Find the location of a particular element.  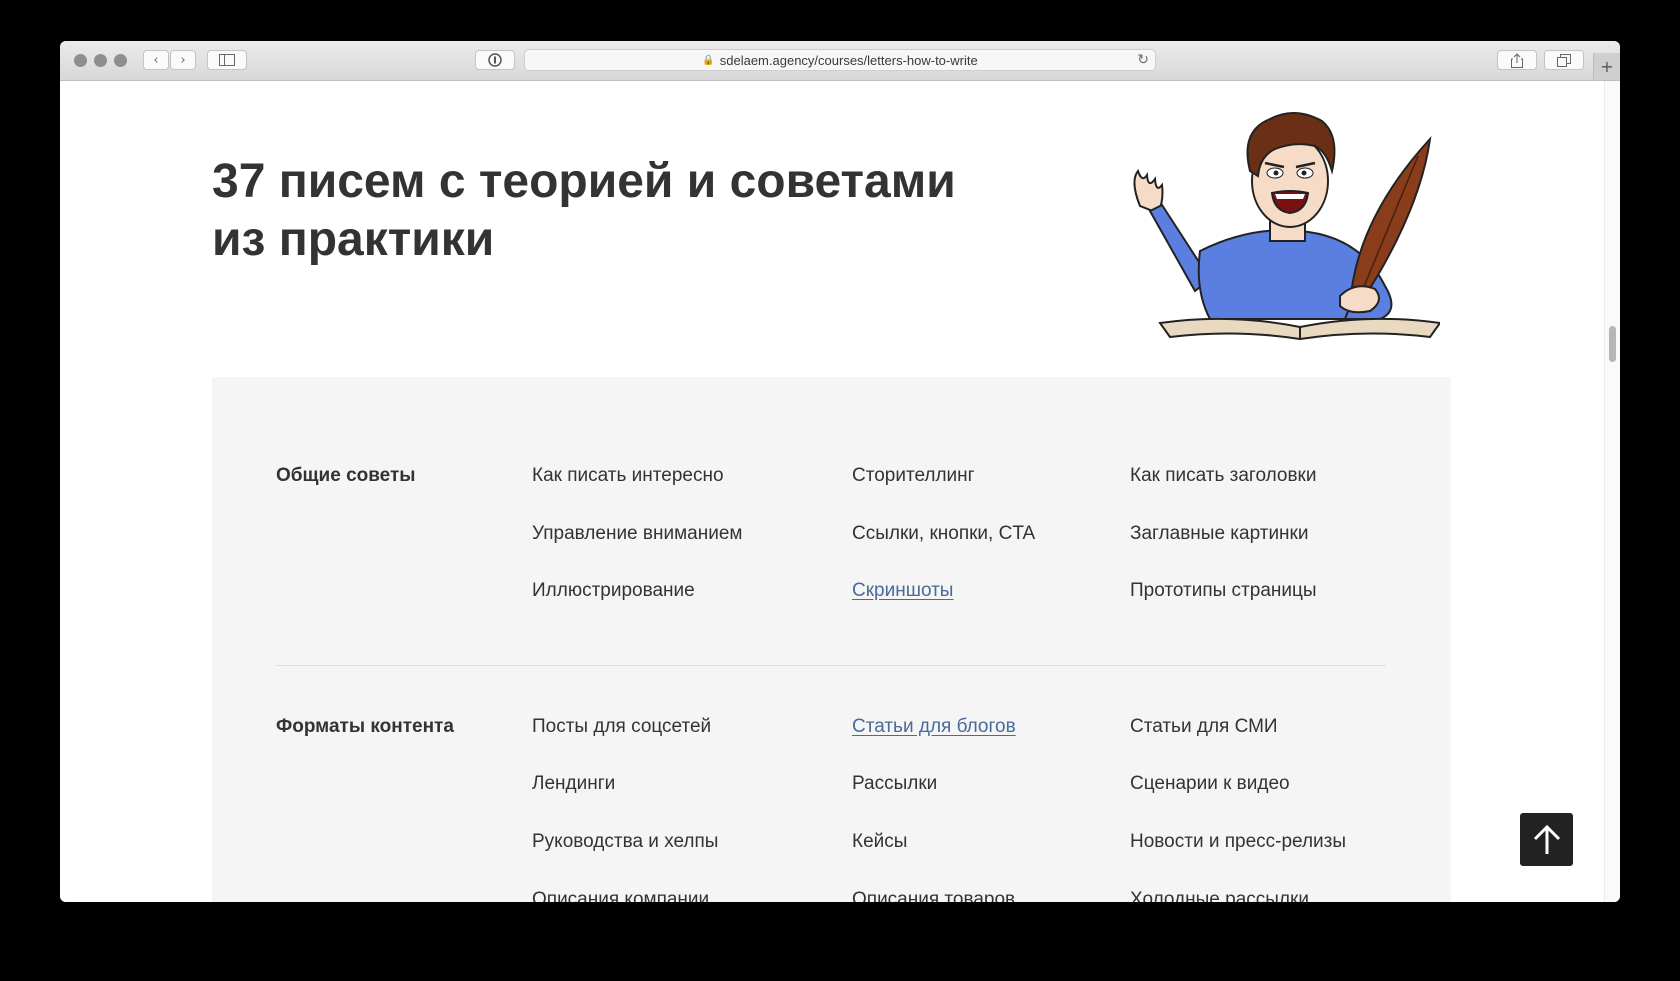

chevron-right-icon: › is located at coordinates (183, 60).